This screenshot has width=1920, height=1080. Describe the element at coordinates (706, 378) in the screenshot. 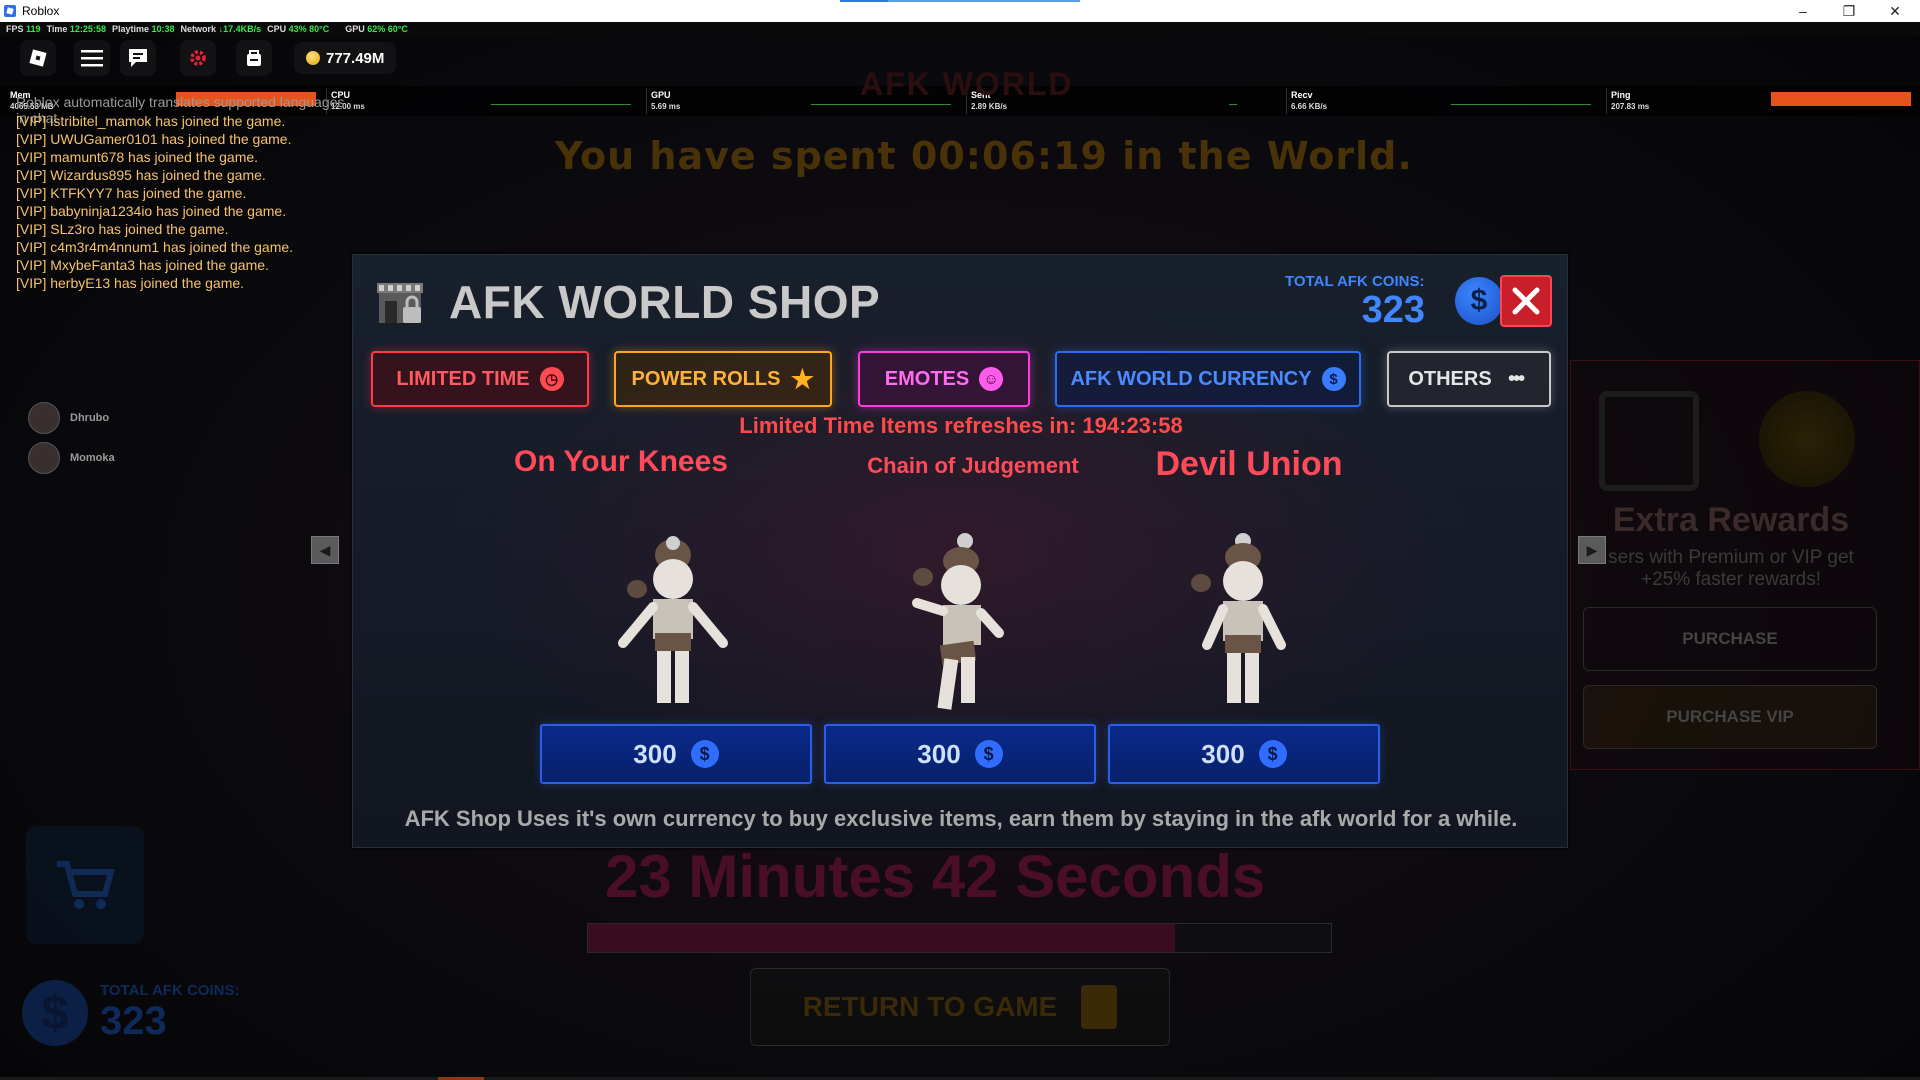

I see `tab-label: POWER ROLLS` at that location.